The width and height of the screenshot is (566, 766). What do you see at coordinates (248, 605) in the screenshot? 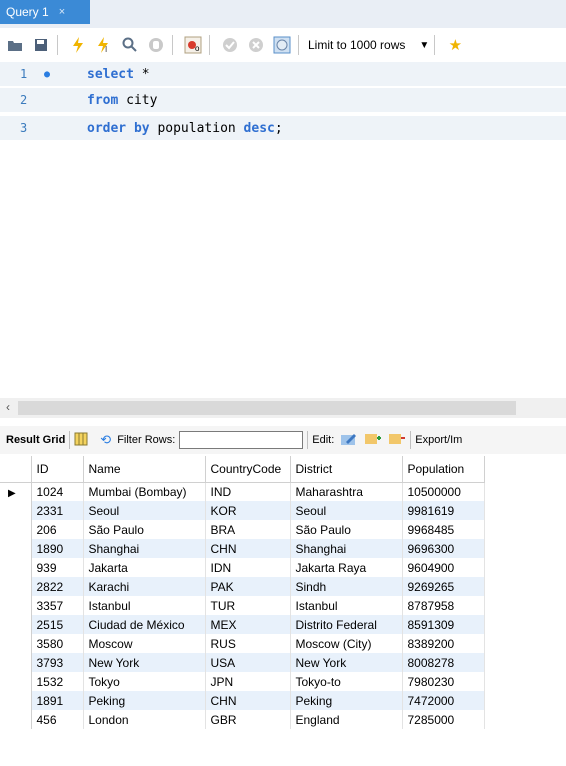
I see `table-cell: TUR` at bounding box center [248, 605].